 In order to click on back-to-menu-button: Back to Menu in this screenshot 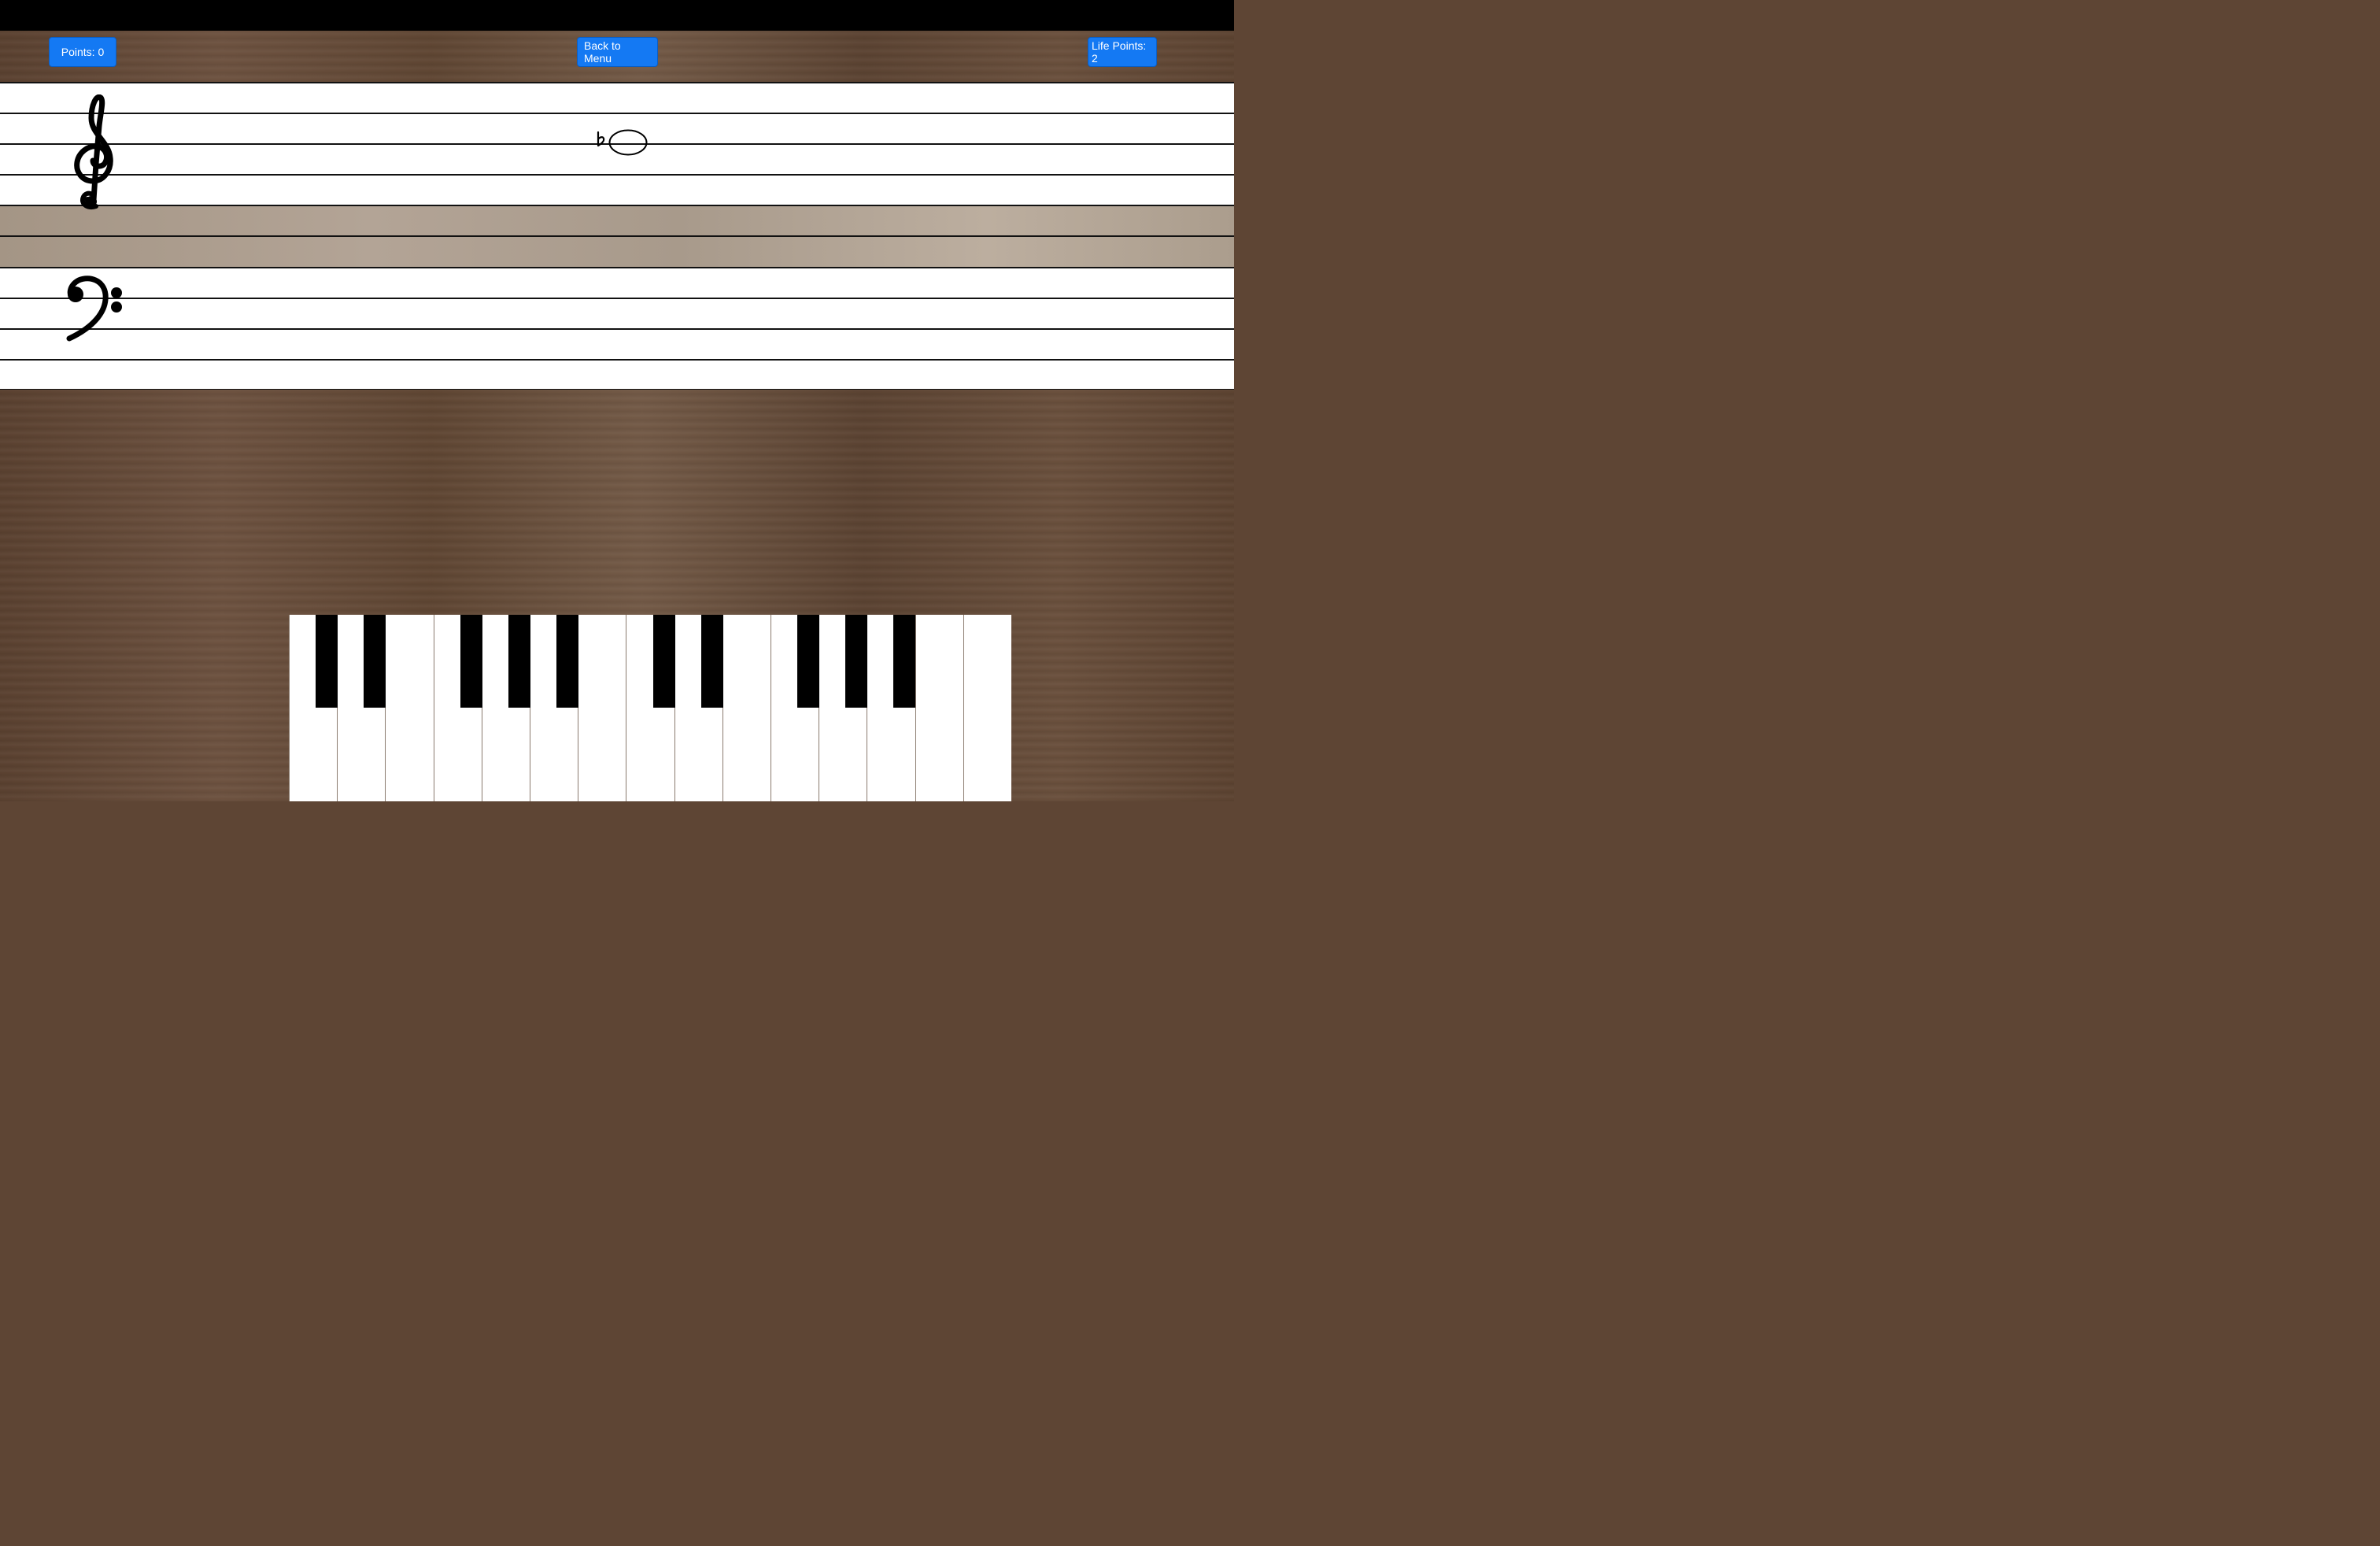, I will do `click(617, 52)`.